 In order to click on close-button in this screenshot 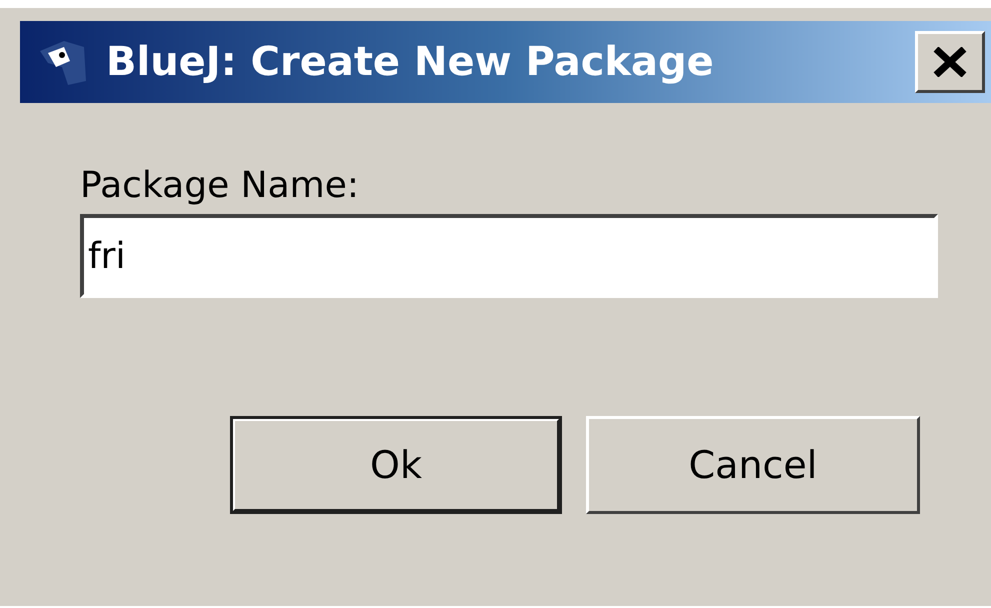, I will do `click(950, 62)`.